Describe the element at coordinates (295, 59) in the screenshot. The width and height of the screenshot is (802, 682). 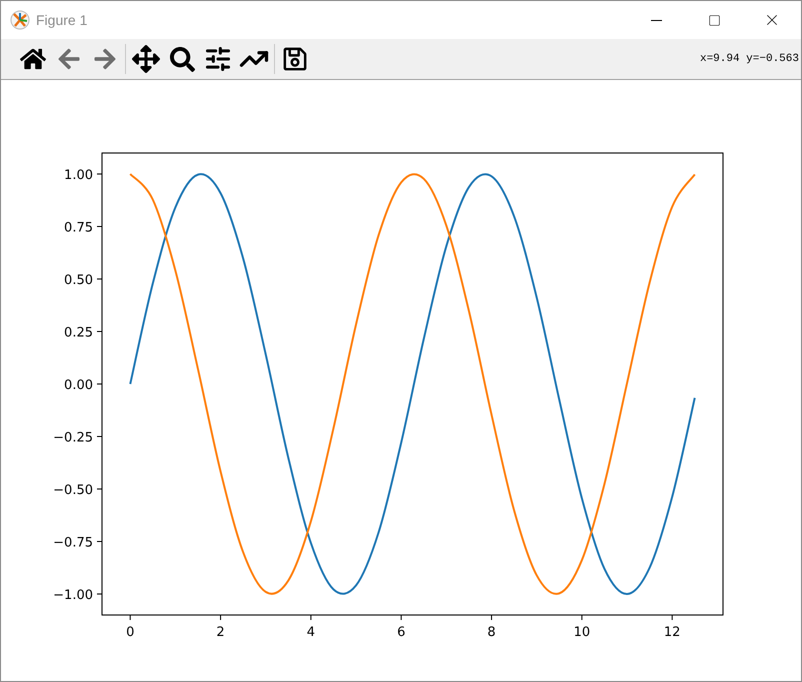
I see `save-icon` at that location.